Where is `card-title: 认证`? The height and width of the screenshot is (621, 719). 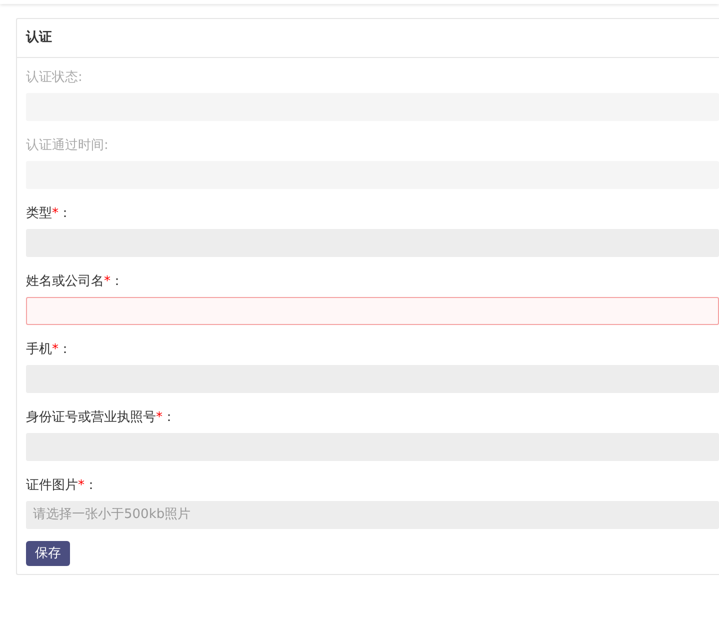 card-title: 认证 is located at coordinates (368, 38).